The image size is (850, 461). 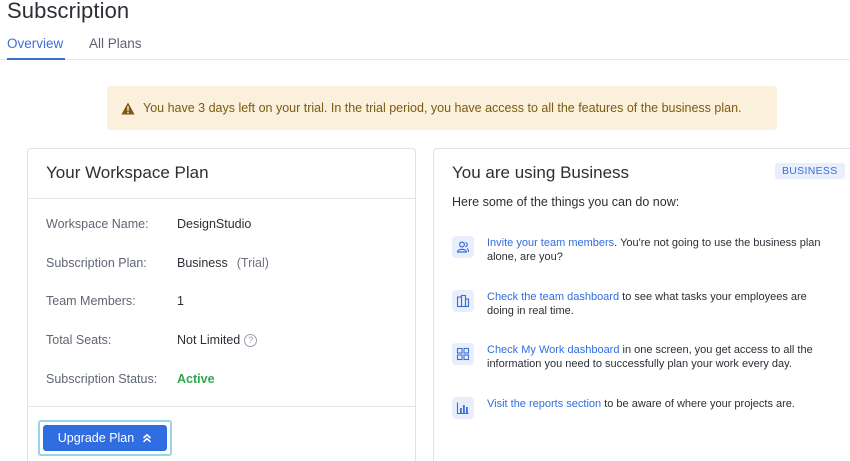 I want to click on business-subtitle: Here some of the things you can do now:, so click(x=566, y=202).